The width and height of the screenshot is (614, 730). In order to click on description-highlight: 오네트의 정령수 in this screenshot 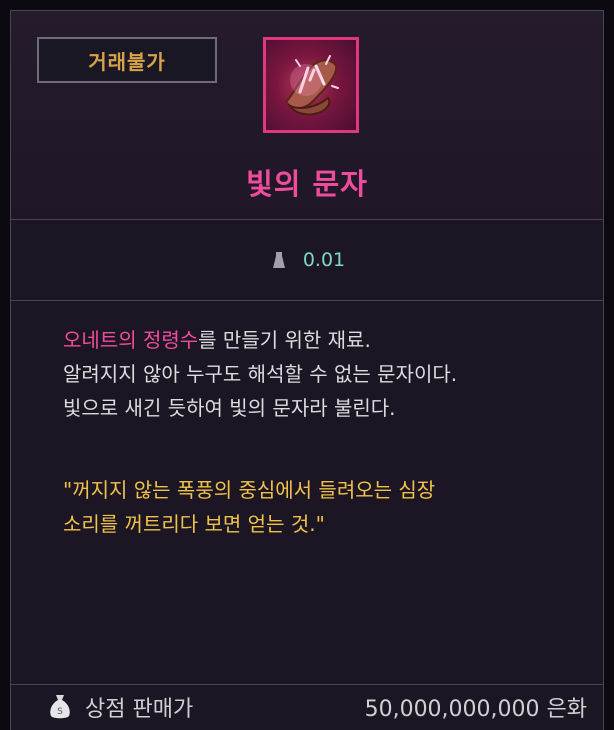, I will do `click(131, 340)`.